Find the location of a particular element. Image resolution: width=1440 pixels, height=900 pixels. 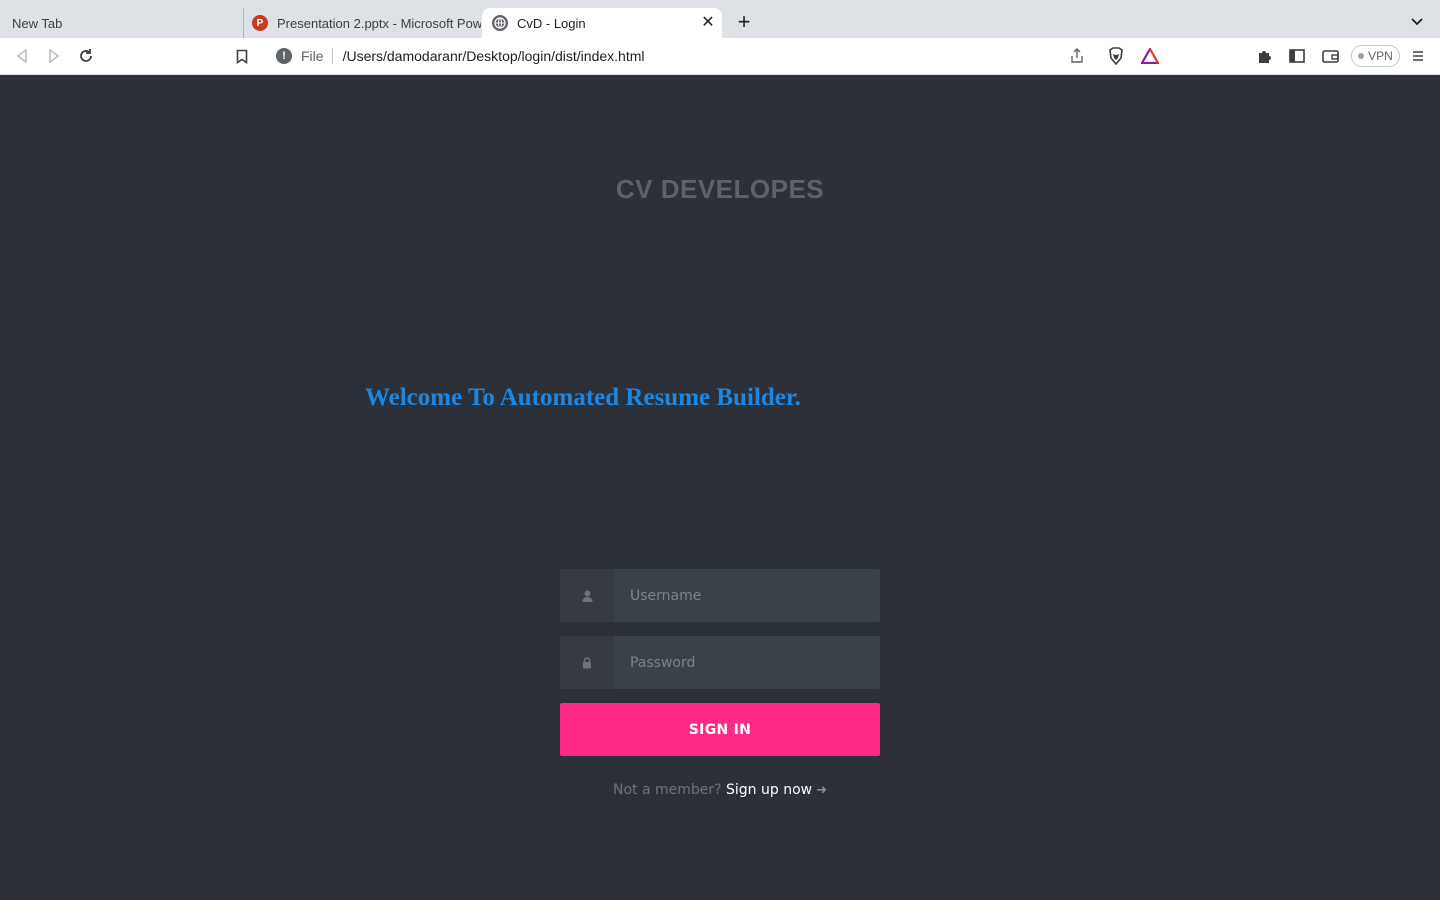

chevron-down-icon is located at coordinates (1419, 21).